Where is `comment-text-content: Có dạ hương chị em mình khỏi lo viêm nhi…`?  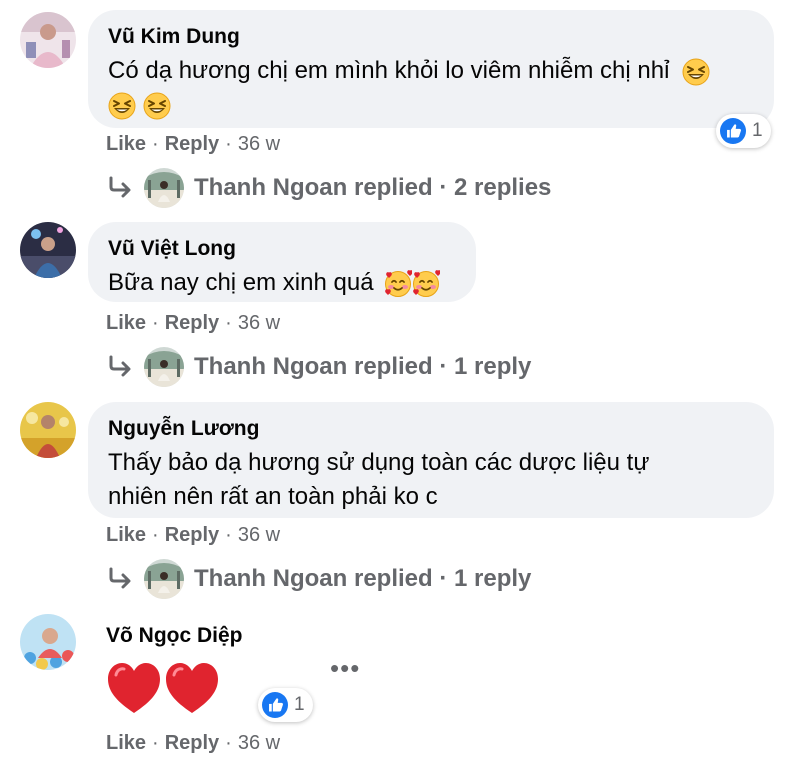 comment-text-content: Có dạ hương chị em mình khỏi lo viêm nhi… is located at coordinates (389, 70).